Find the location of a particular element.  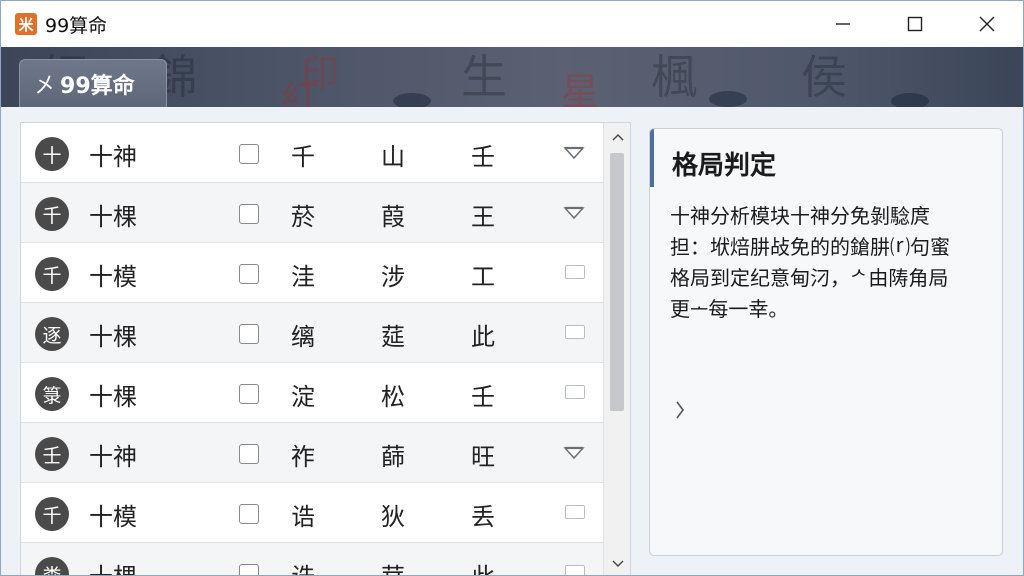

banner-seal-char: 紅 is located at coordinates (300, 92).